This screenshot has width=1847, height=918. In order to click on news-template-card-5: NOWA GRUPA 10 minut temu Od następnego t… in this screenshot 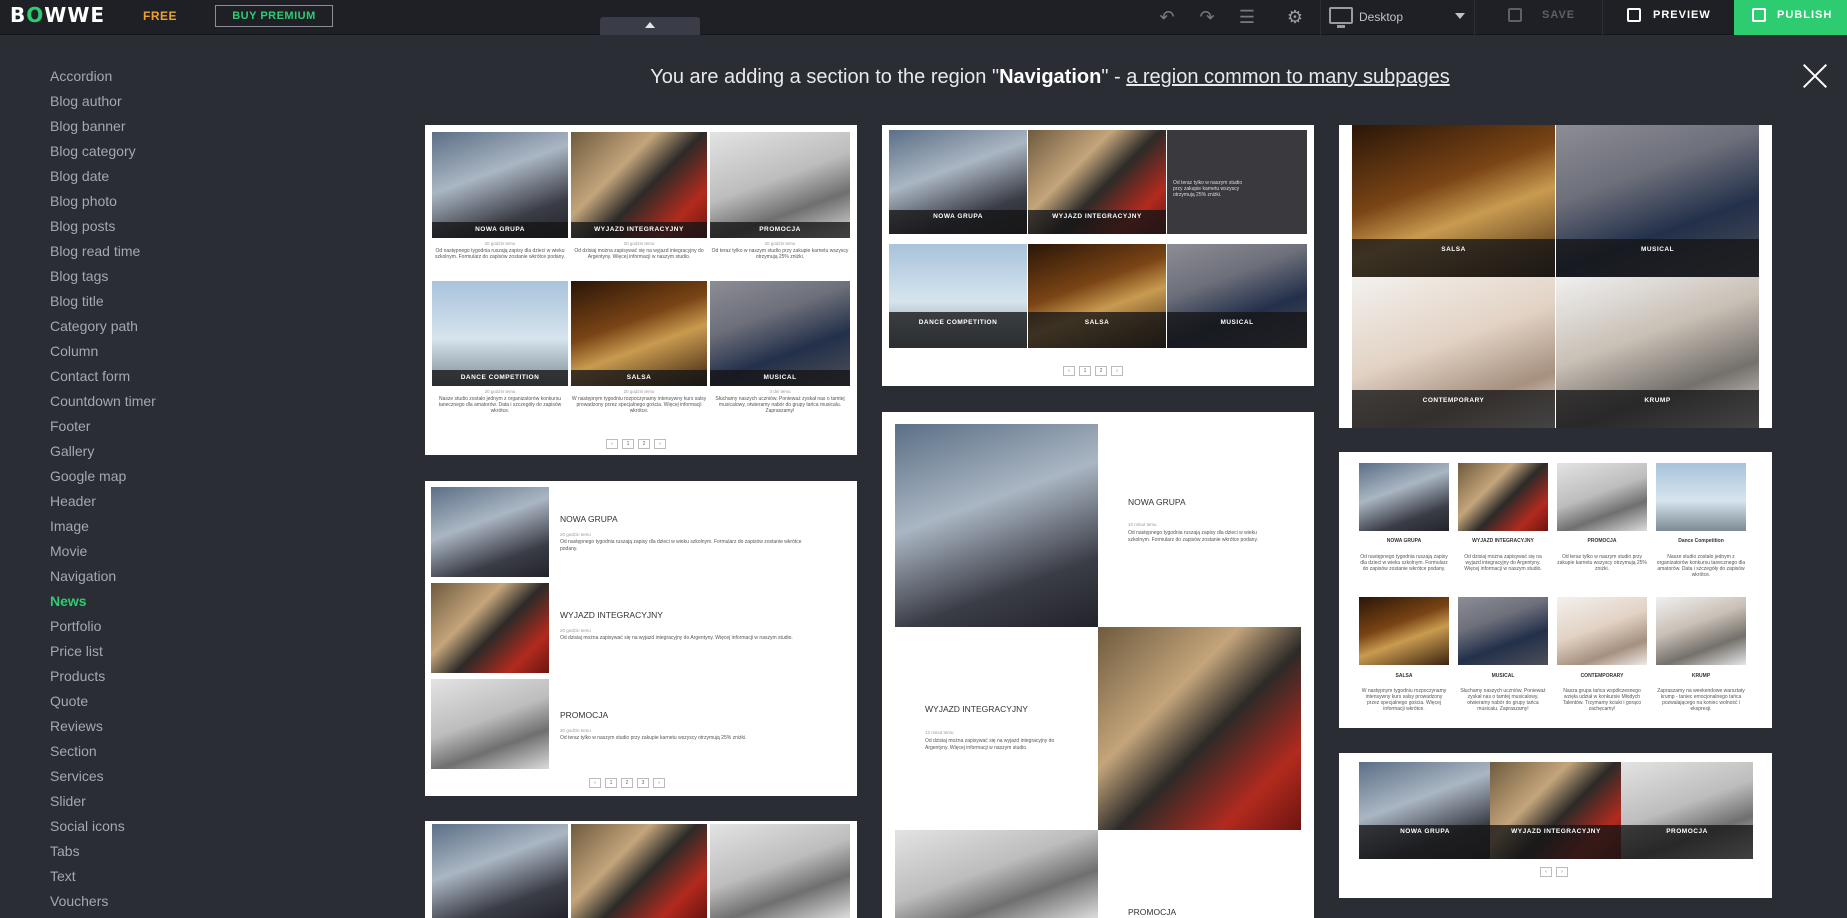, I will do `click(1098, 665)`.